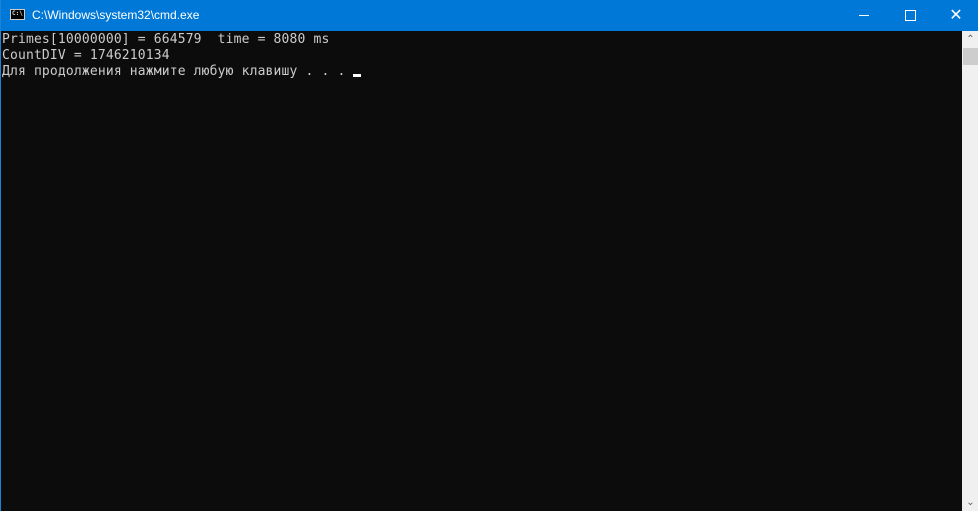 The image size is (978, 511). Describe the element at coordinates (166, 39) in the screenshot. I see `console-line: Primes[10000000] = 664579 time = 8080 ms` at that location.